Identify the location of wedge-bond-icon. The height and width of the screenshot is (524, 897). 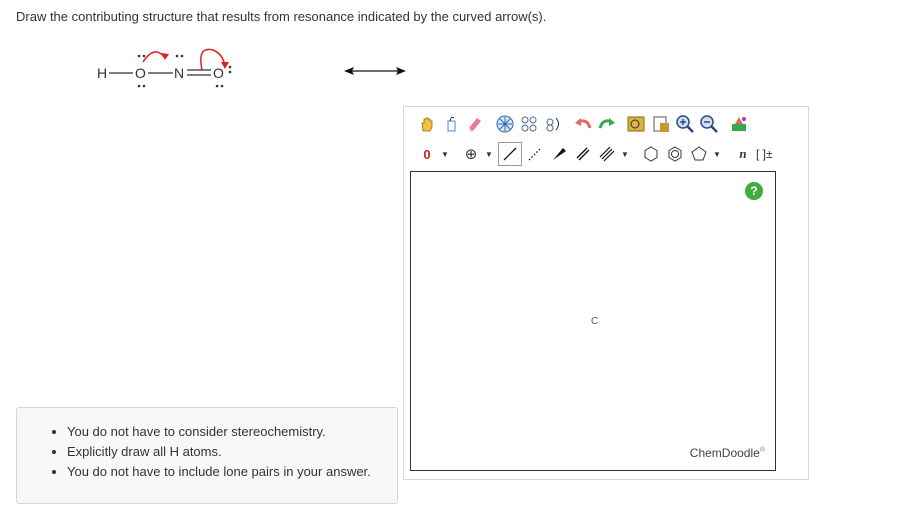
(559, 154).